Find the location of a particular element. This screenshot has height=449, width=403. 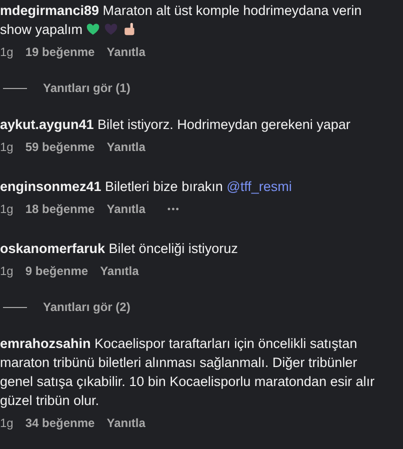

comment-text: enginsonmez41 Biletleri bize bırakın @tff_resmi is located at coordinates (146, 187).